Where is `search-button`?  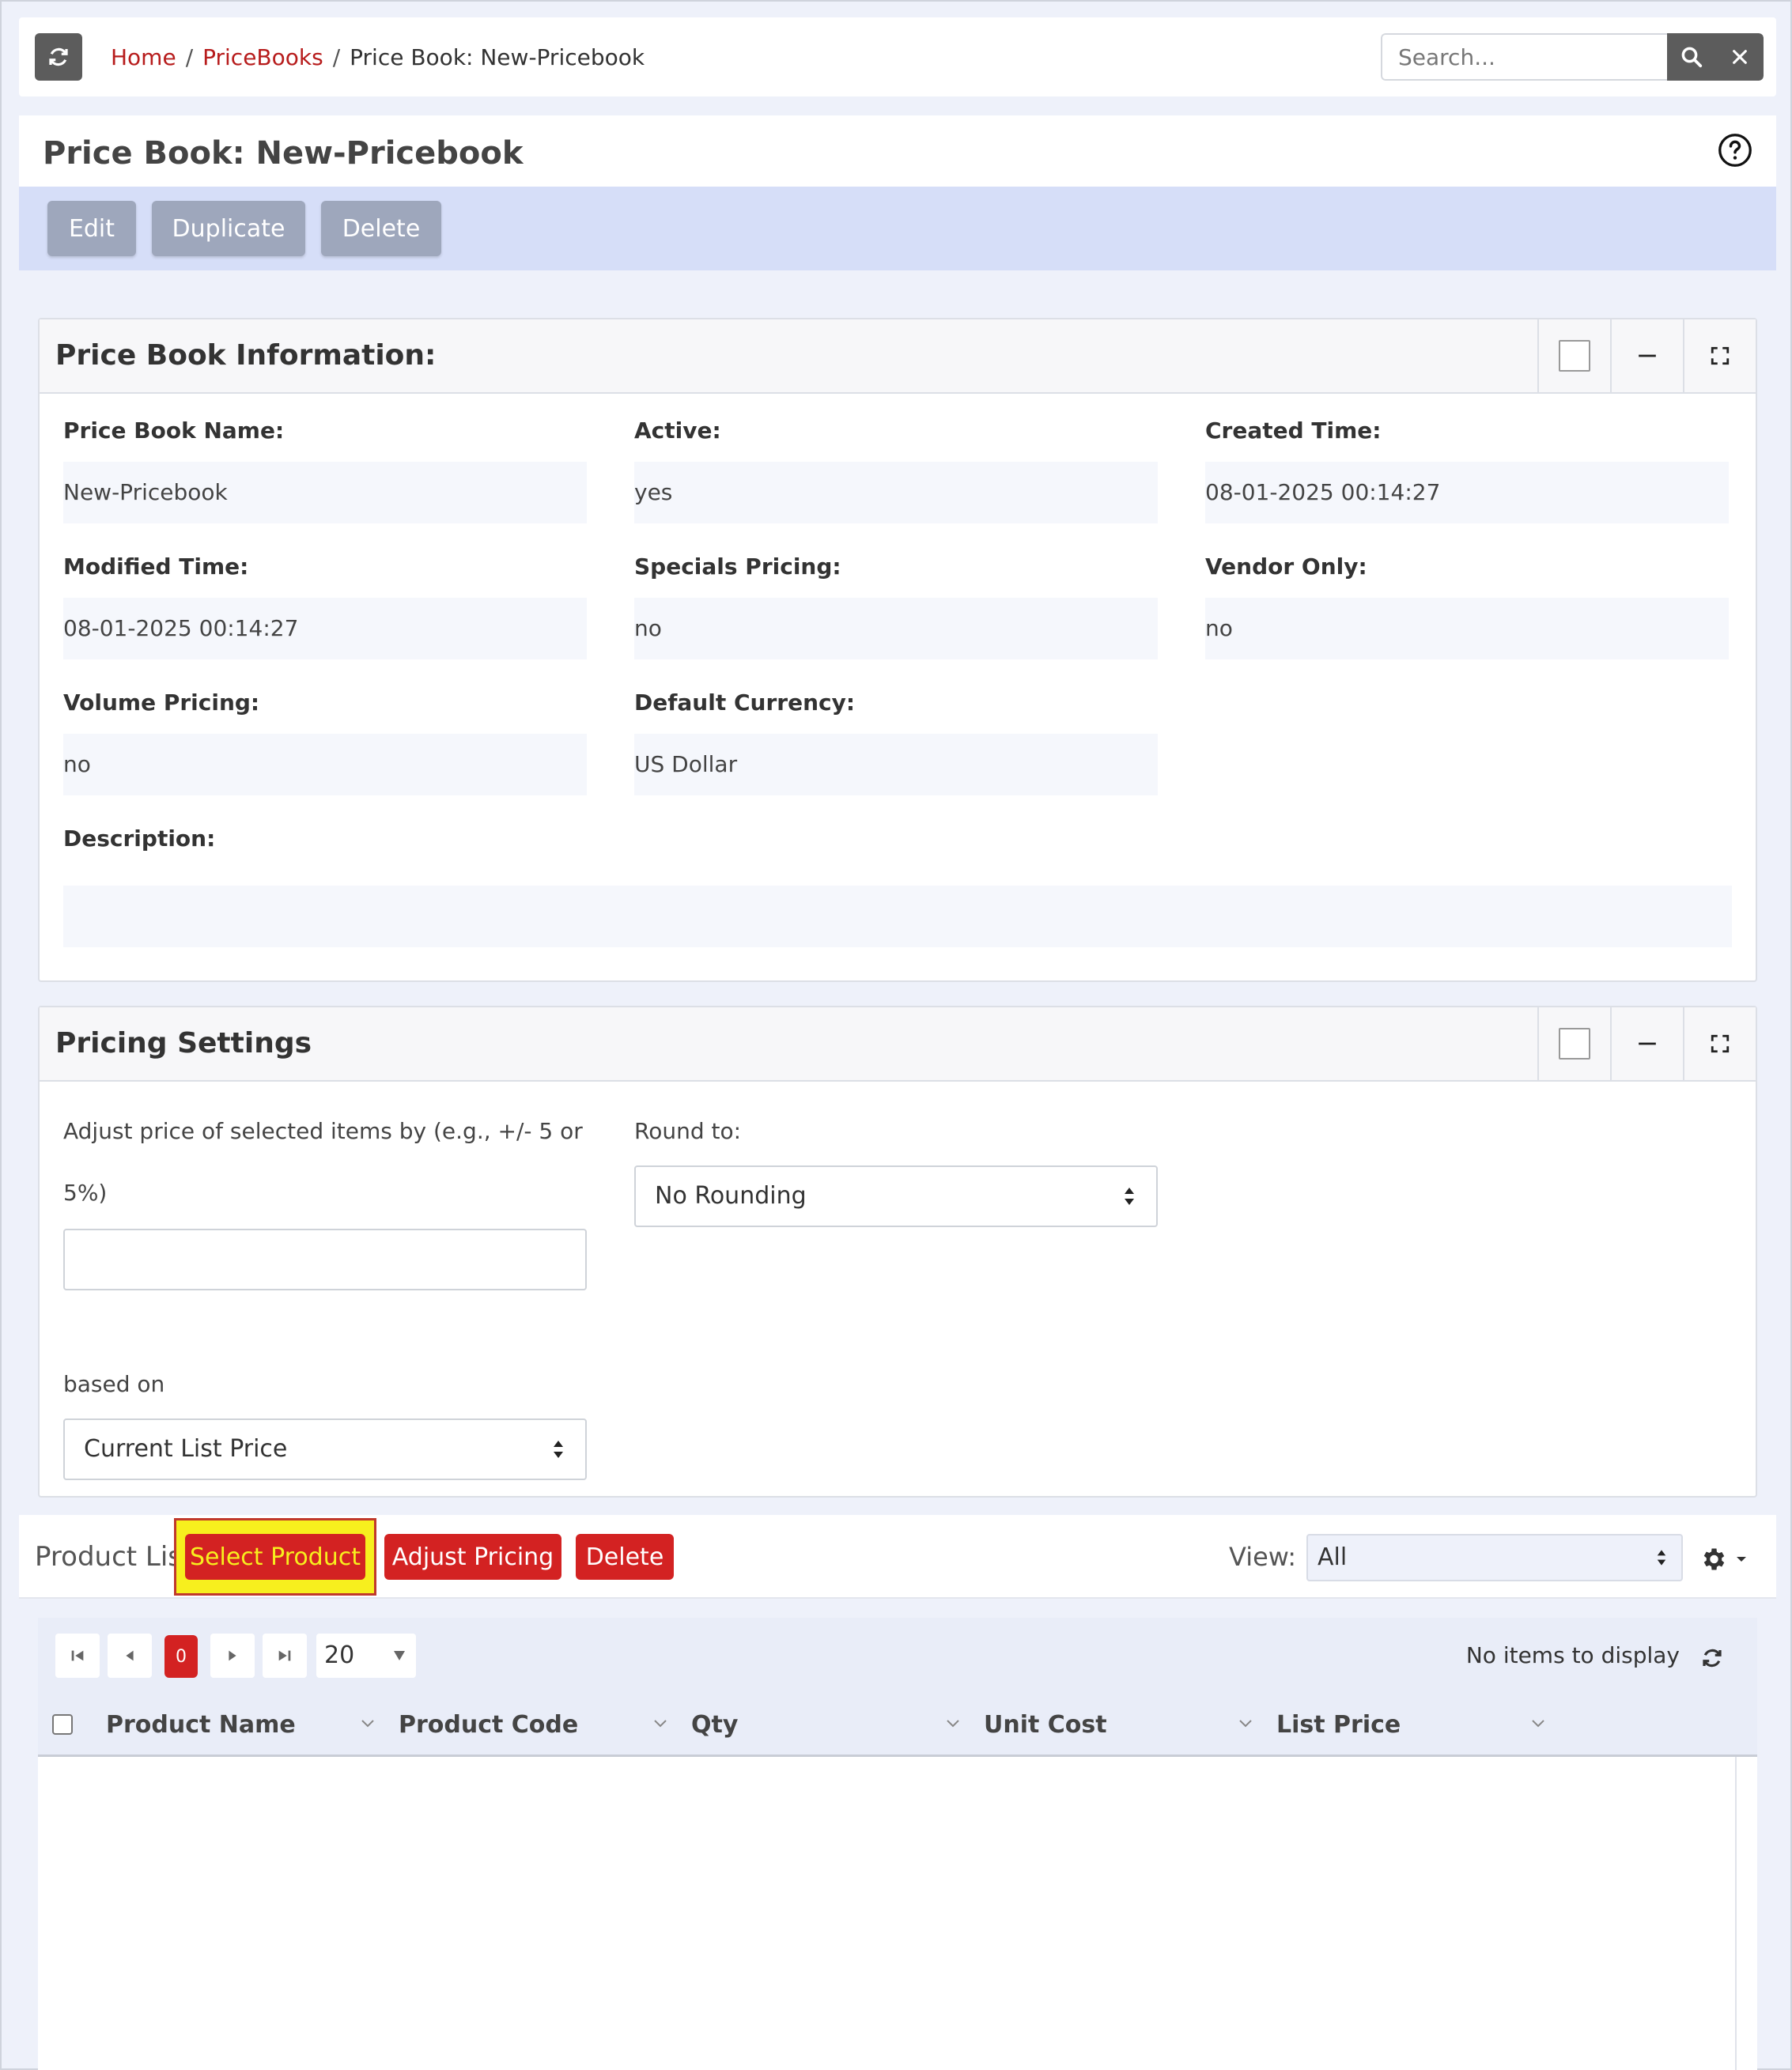 search-button is located at coordinates (1691, 57).